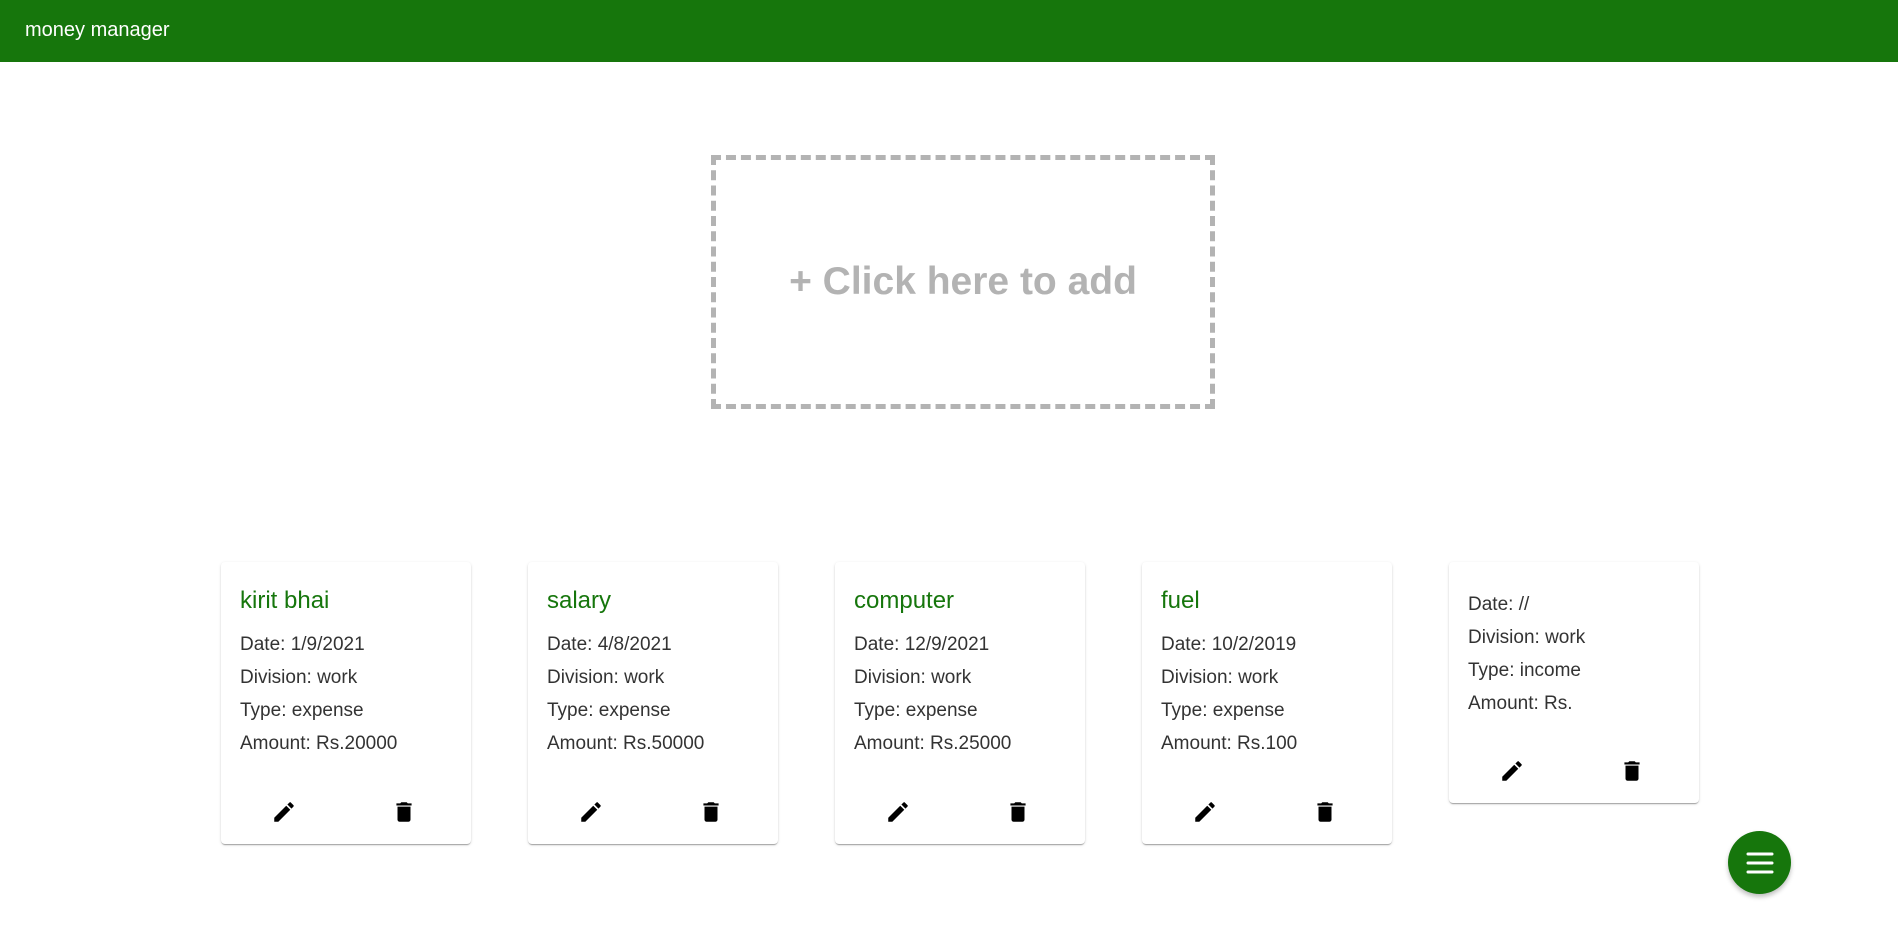 The image size is (1898, 926). What do you see at coordinates (1499, 604) in the screenshot?
I see `entry-date: Date: //` at bounding box center [1499, 604].